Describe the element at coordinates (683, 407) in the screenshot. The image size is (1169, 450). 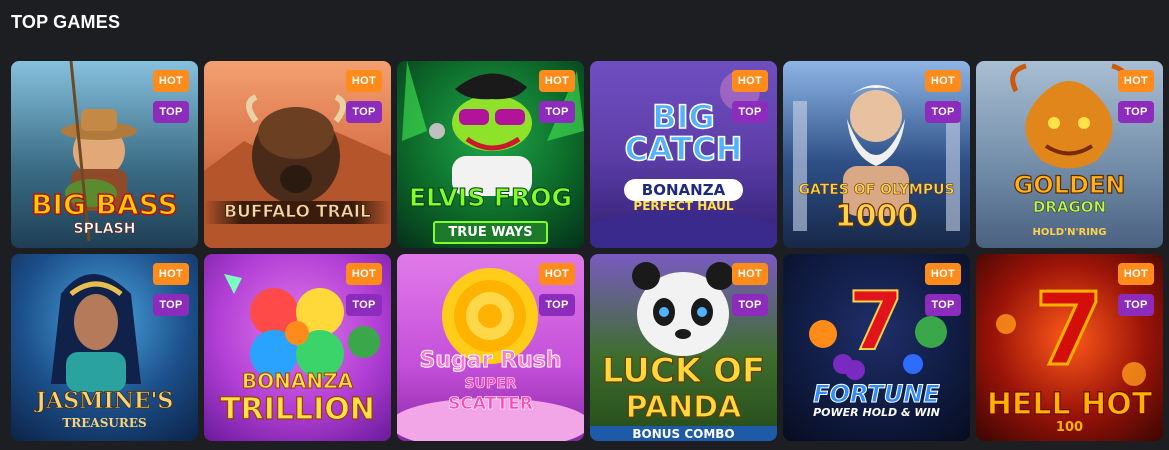
I see `game-logo-subtitle: PANDA` at that location.